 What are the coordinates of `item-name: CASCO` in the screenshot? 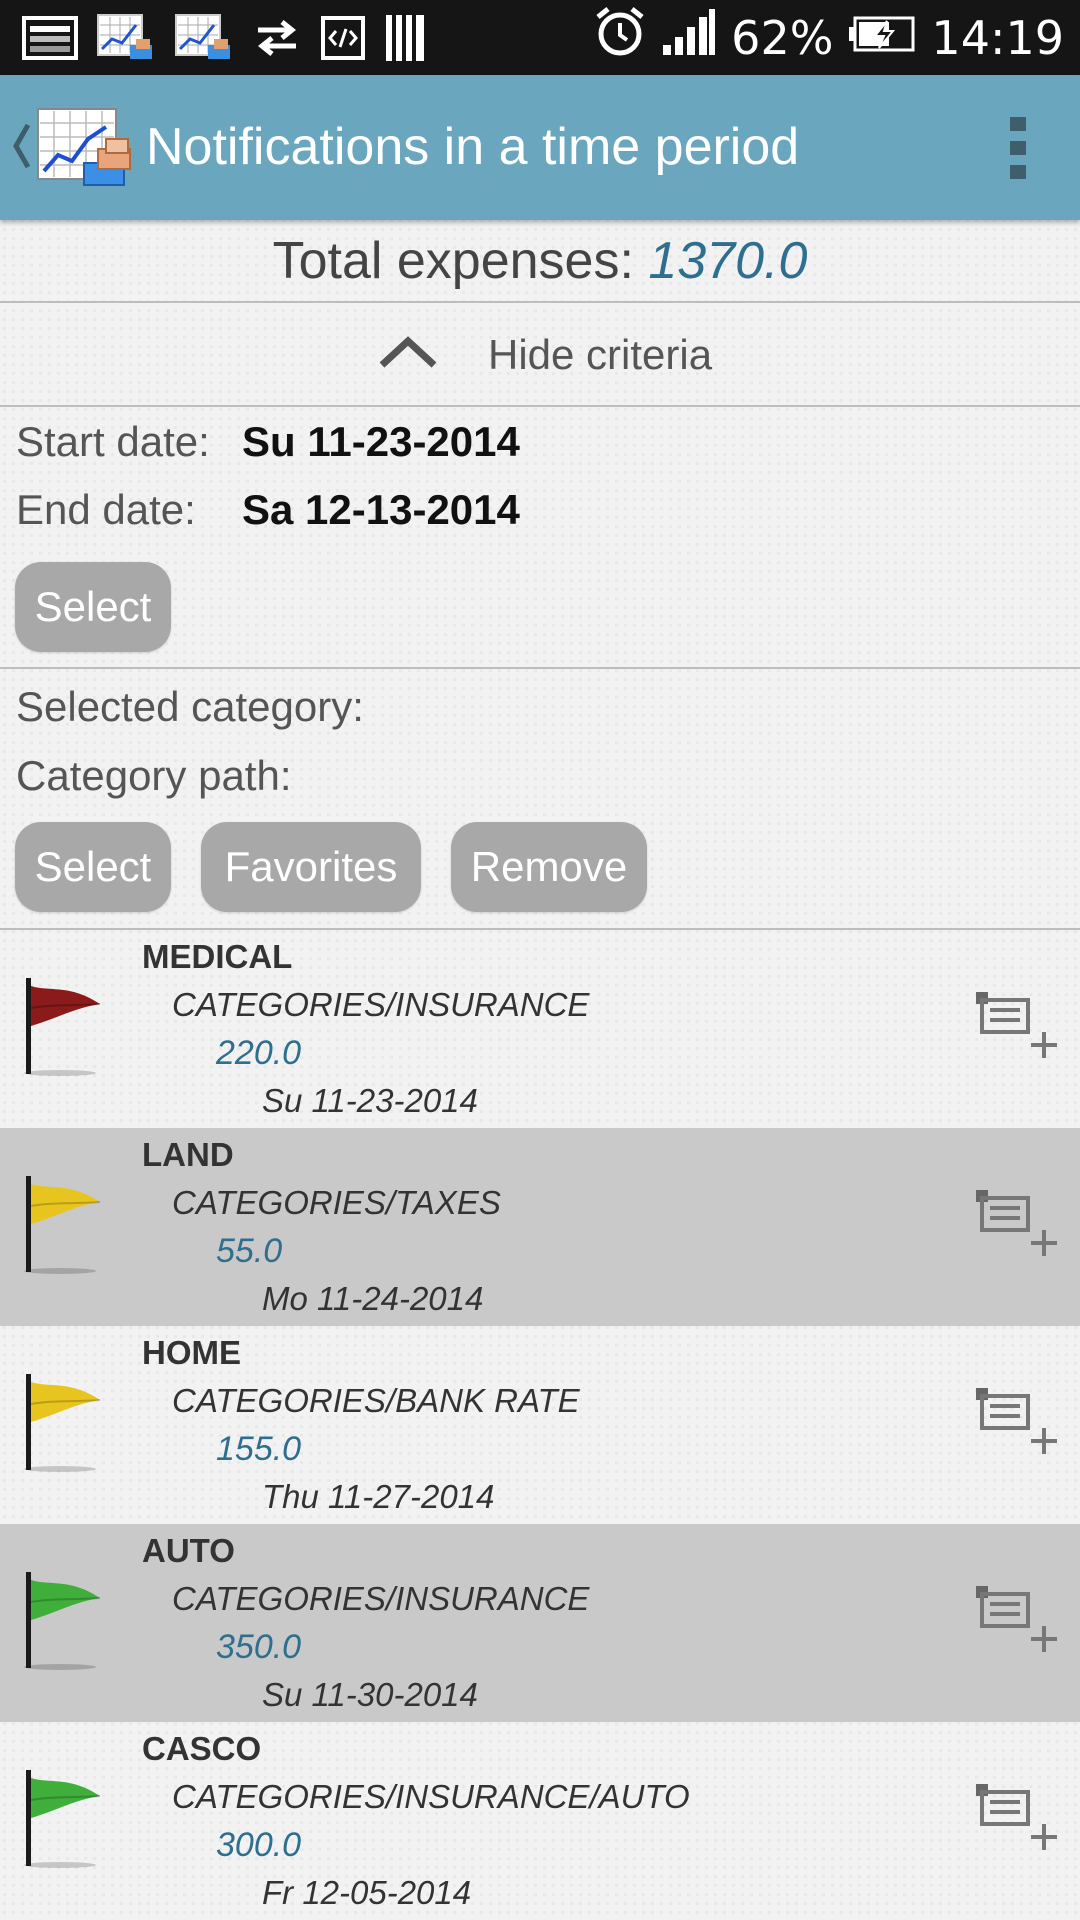 It's located at (202, 1748).